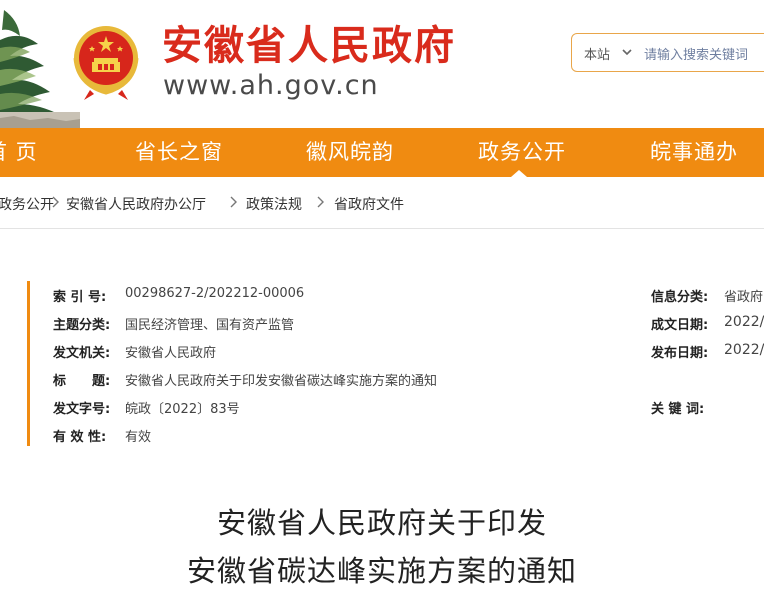 The height and width of the screenshot is (600, 764). I want to click on breadcrumb: 政务公开 安徽省人民政府办公厅 政策法规 省政府文件, so click(382, 203).